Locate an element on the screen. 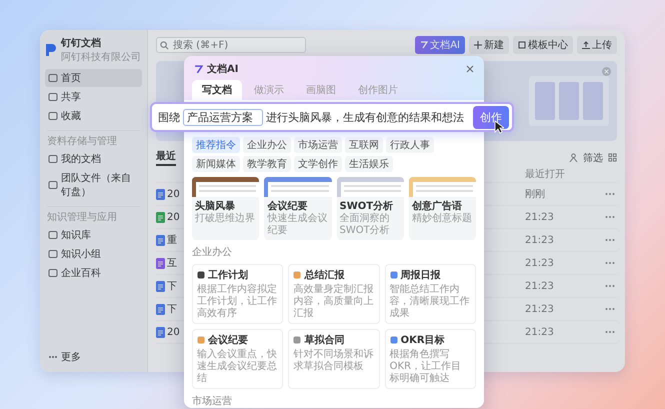 This screenshot has width=665, height=409. prompt-card: OKR目标 根据角色撰写OKR，让工作目标明确可触达 is located at coordinates (430, 359).